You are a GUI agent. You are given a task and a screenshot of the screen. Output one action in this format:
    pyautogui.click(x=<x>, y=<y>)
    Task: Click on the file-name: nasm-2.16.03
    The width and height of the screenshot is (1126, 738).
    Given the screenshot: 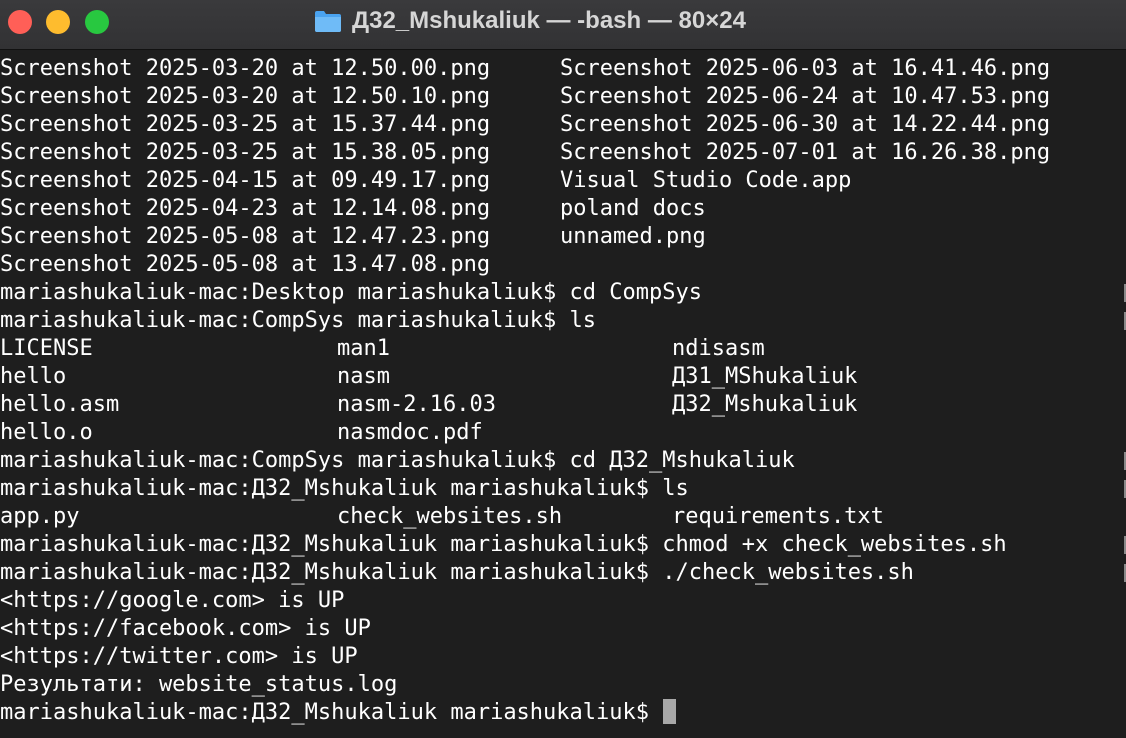 What is the action you would take?
    pyautogui.click(x=416, y=404)
    